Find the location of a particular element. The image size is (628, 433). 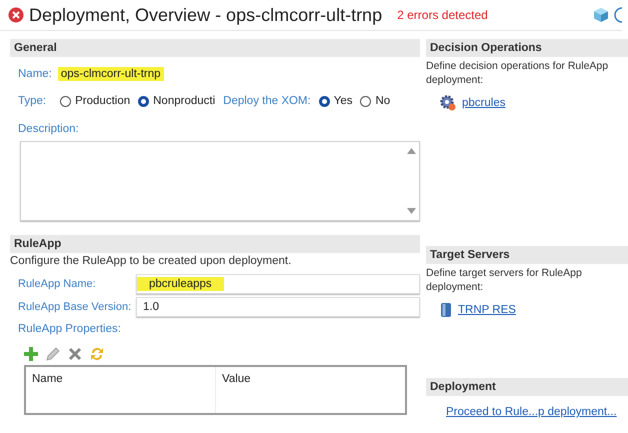

field-label: Deploy the XOM: is located at coordinates (267, 101).